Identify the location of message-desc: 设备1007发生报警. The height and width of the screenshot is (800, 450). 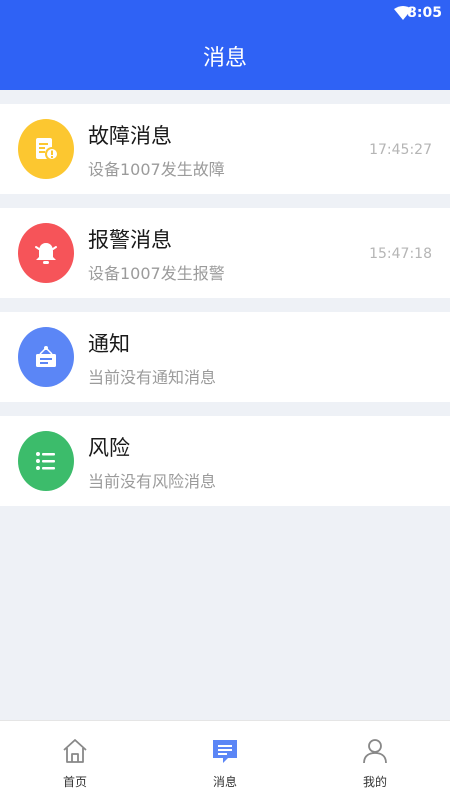
(156, 273).